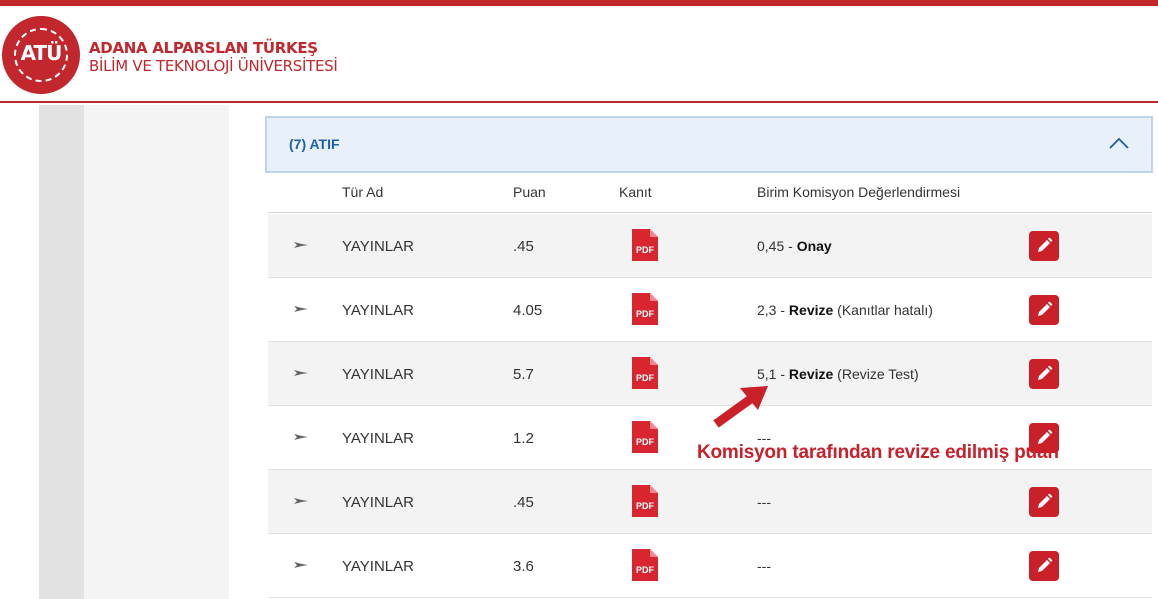 Image resolution: width=1158 pixels, height=599 pixels. Describe the element at coordinates (710, 566) in the screenshot. I see `table-row: YAYINLAR 3.6 PDF ---` at that location.